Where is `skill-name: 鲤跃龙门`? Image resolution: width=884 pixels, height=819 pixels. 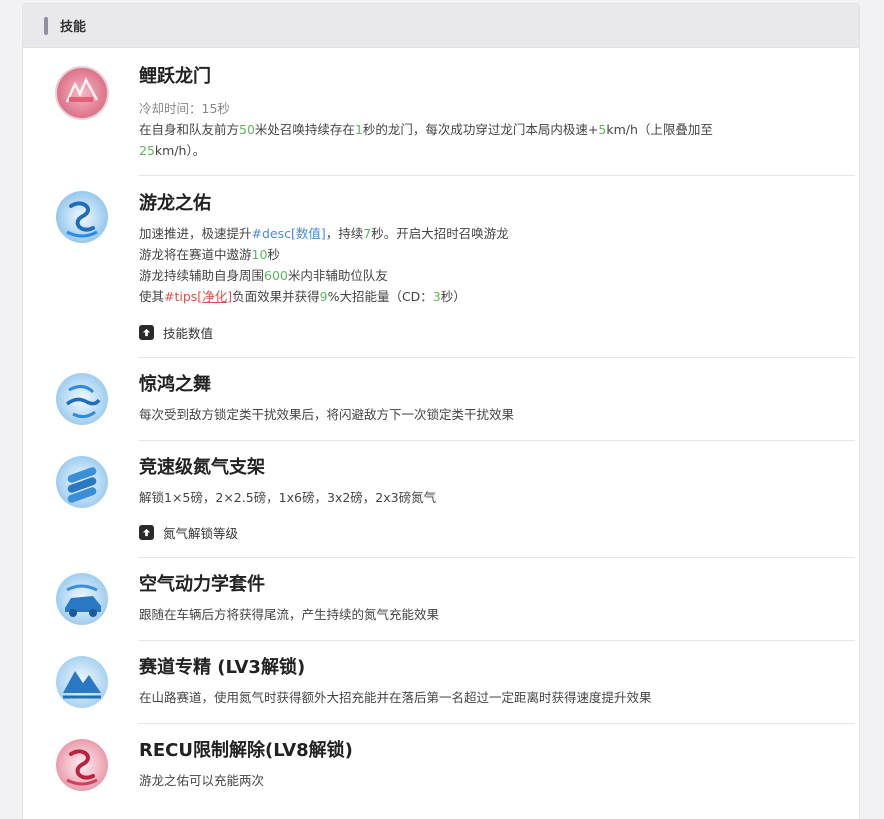
skill-name: 鲤跃龙门 is located at coordinates (175, 76).